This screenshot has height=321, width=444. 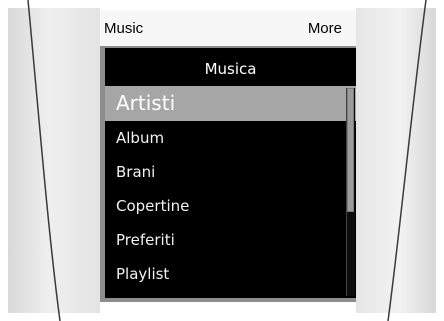 I want to click on menu-item-album: Album, so click(x=230, y=138).